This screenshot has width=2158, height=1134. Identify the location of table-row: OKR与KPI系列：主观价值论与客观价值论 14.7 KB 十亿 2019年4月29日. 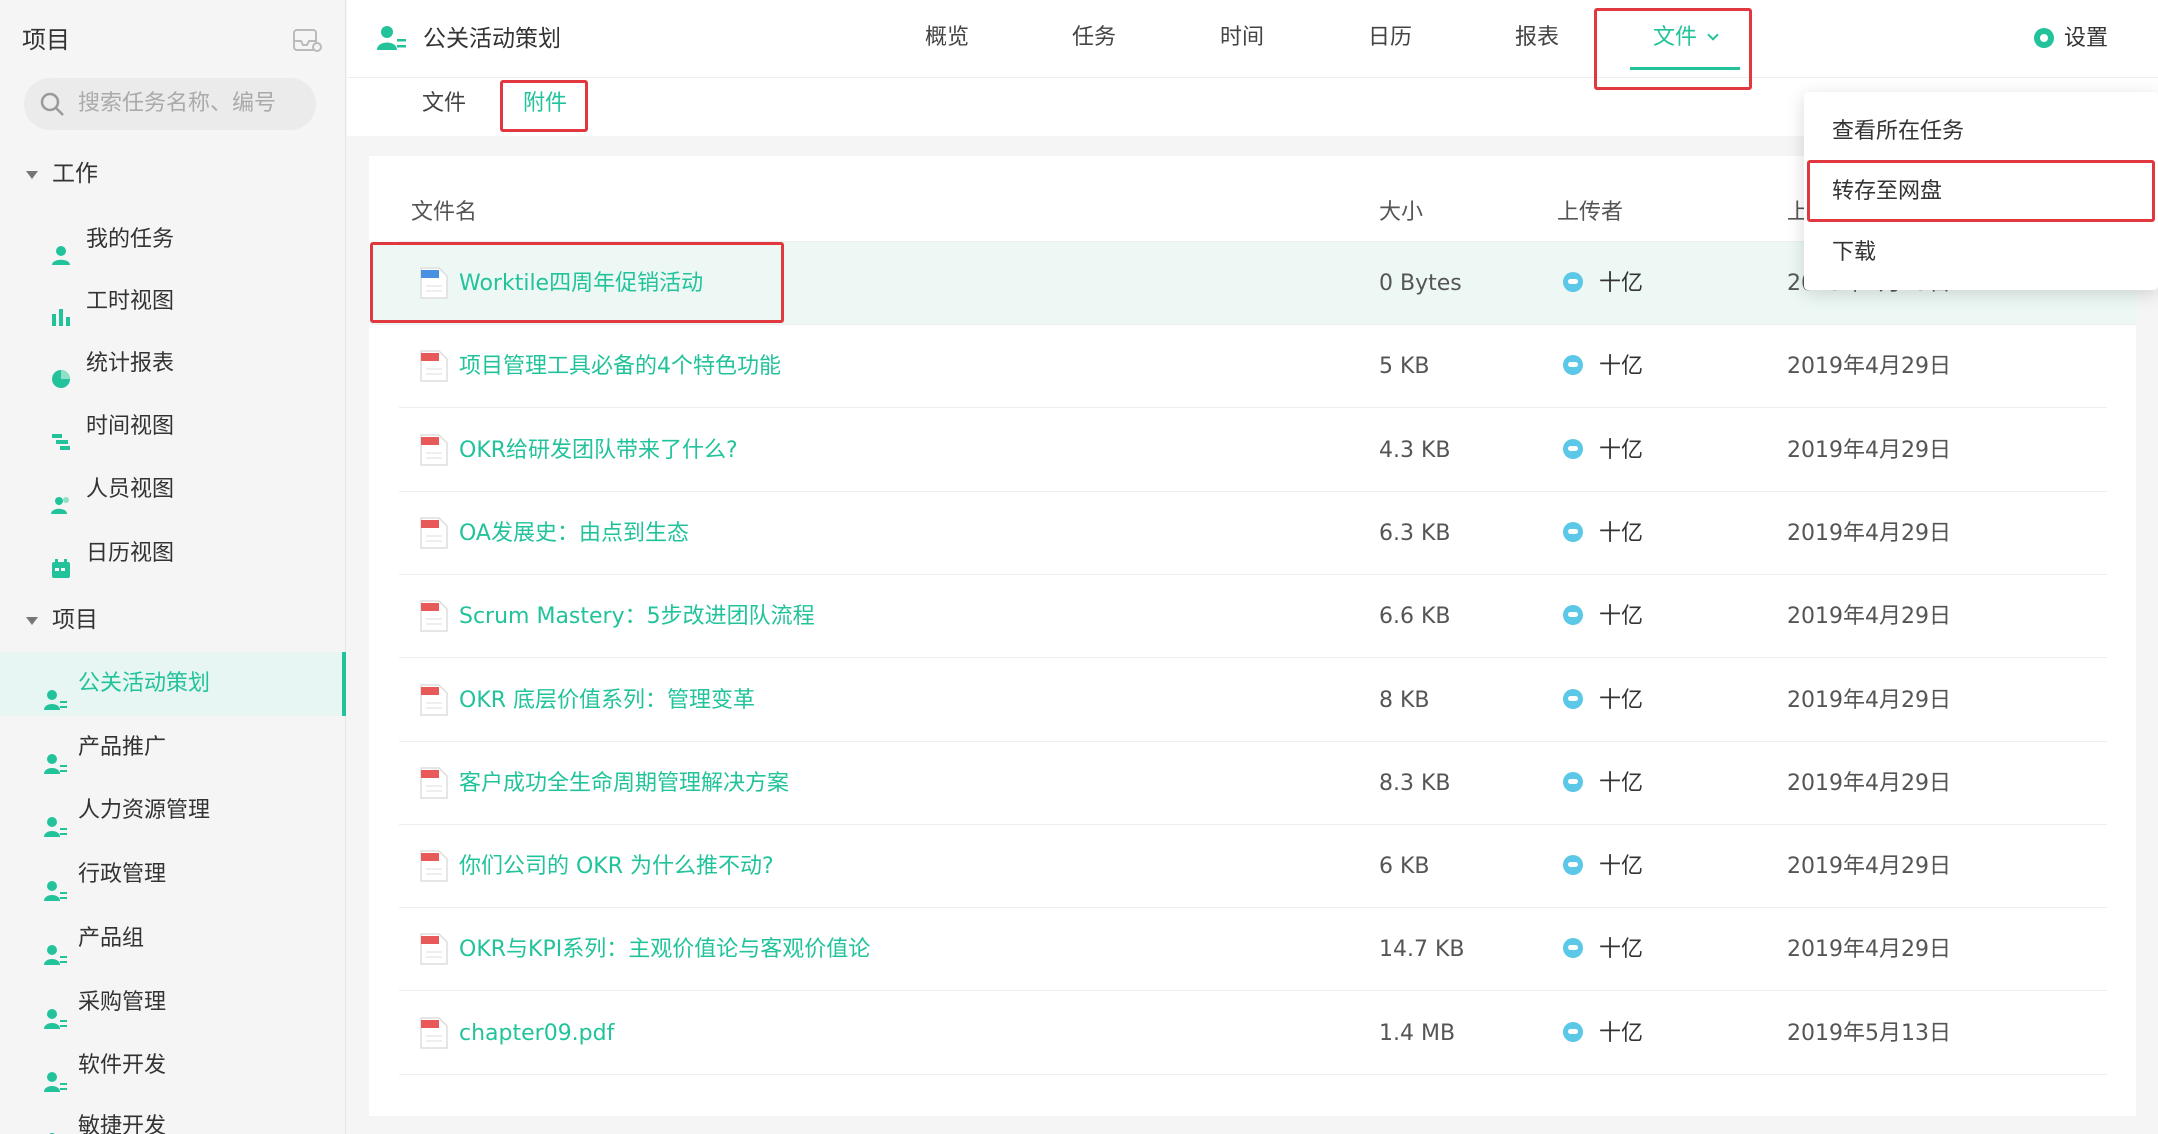
(1253, 949).